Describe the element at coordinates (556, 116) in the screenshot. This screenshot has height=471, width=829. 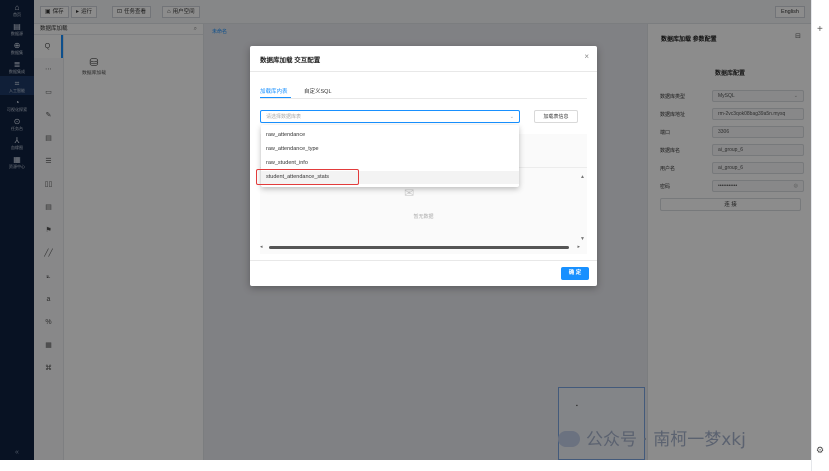
I see `load-table-info-button: 加载表信息` at that location.